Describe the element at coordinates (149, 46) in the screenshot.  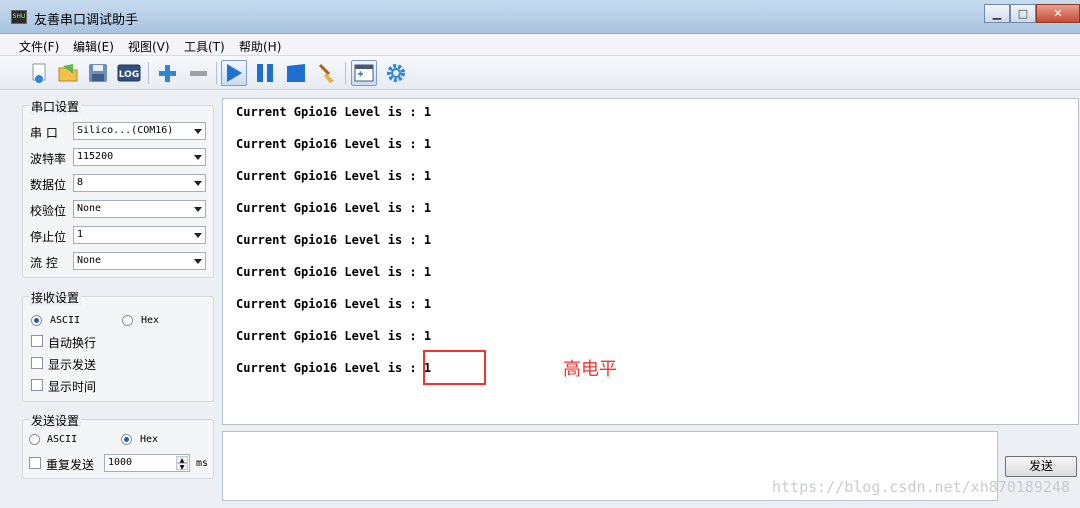
I see `menu-view: 视图(V)` at that location.